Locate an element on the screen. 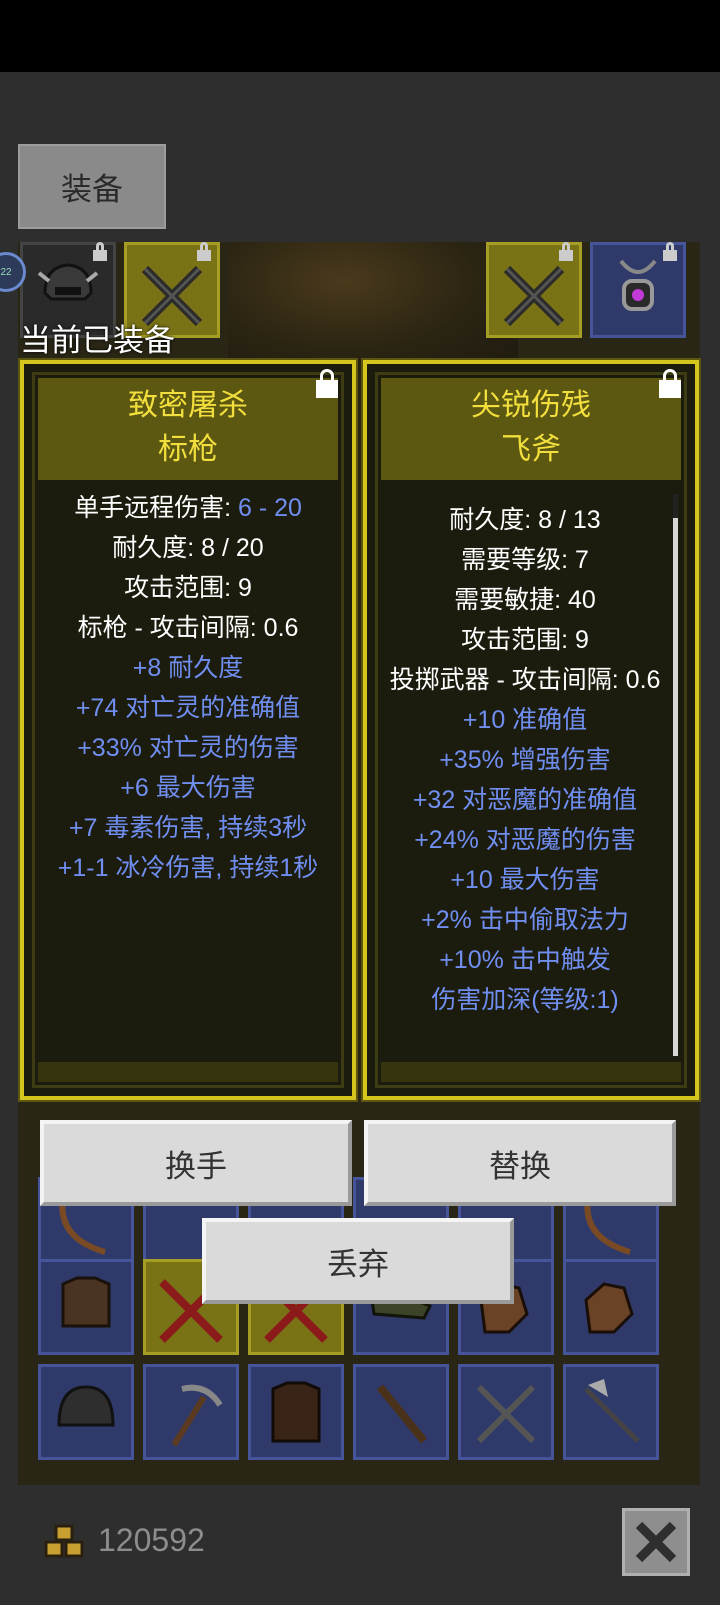 The image size is (720, 1605). weapon-slot-right is located at coordinates (534, 290).